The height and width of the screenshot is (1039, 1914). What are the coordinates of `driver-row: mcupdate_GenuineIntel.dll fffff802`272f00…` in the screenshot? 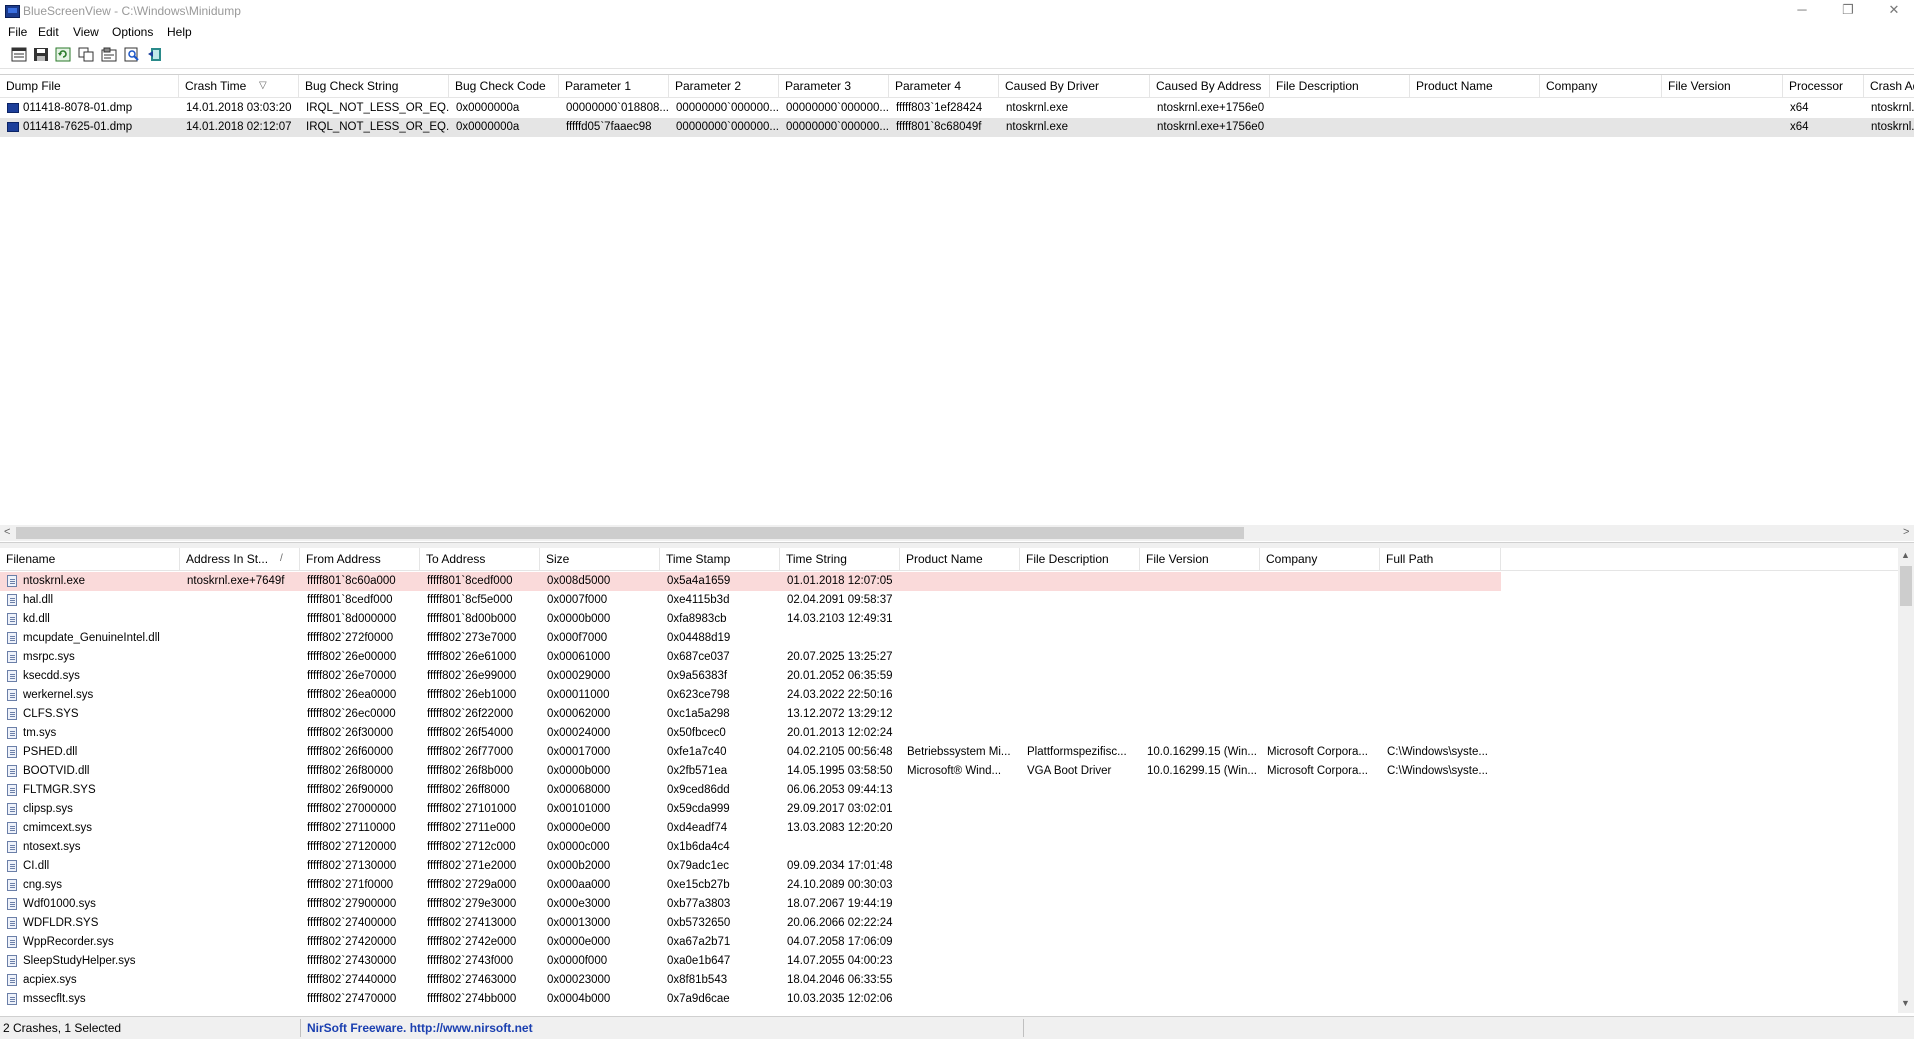 It's located at (750, 638).